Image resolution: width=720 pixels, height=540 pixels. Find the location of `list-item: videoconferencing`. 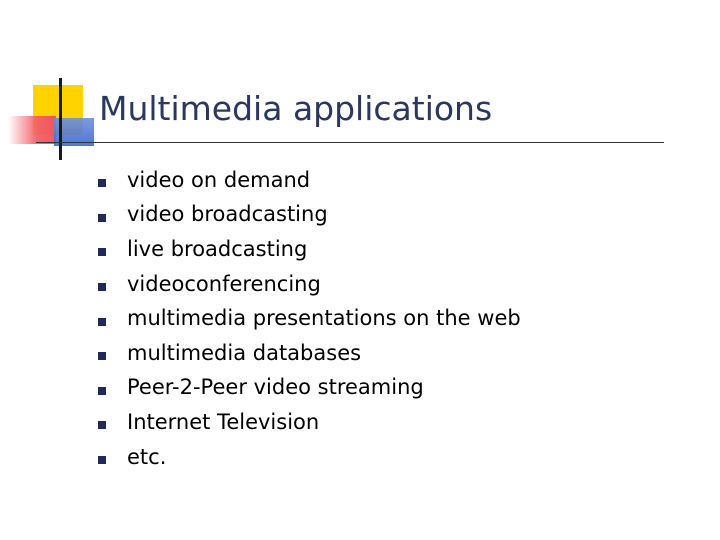

list-item: videoconferencing is located at coordinates (309, 284).